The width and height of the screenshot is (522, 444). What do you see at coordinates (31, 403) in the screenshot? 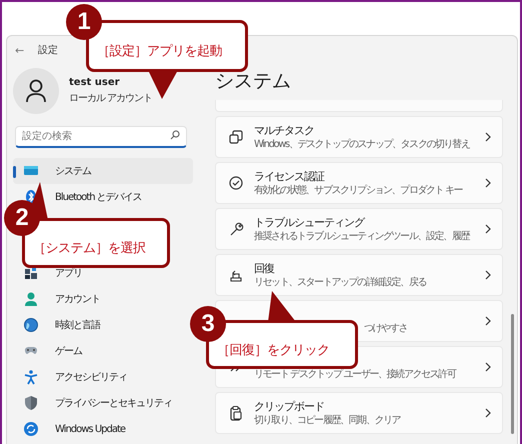
I see `shield-icon` at bounding box center [31, 403].